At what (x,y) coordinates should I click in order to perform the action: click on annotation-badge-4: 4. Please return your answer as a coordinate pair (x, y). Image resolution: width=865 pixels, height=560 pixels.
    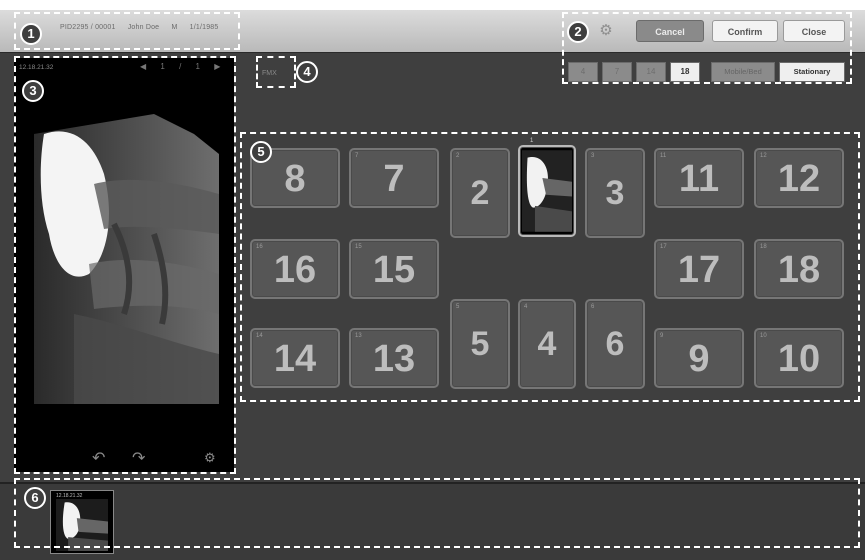
    Looking at the image, I should click on (307, 72).